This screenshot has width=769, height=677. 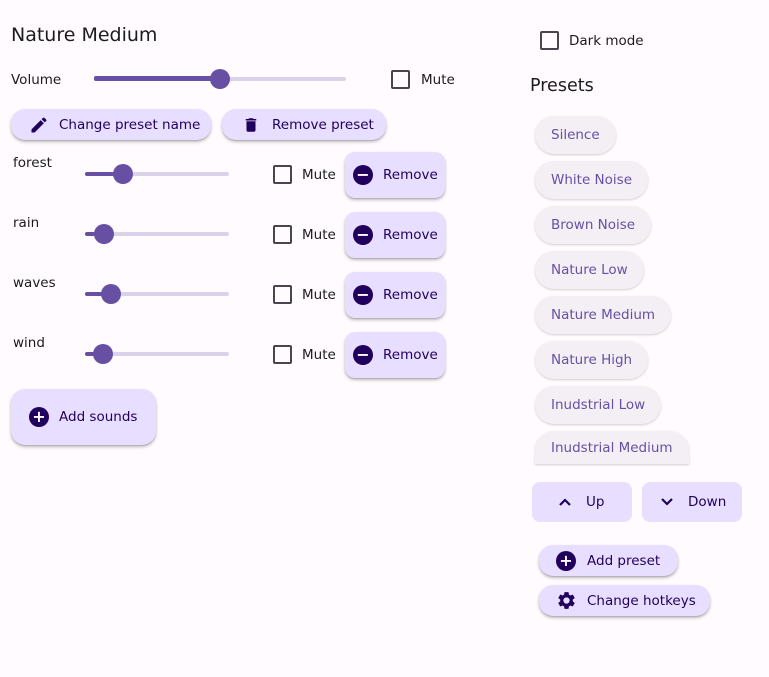 What do you see at coordinates (707, 502) in the screenshot?
I see `move-down-label: Down` at bounding box center [707, 502].